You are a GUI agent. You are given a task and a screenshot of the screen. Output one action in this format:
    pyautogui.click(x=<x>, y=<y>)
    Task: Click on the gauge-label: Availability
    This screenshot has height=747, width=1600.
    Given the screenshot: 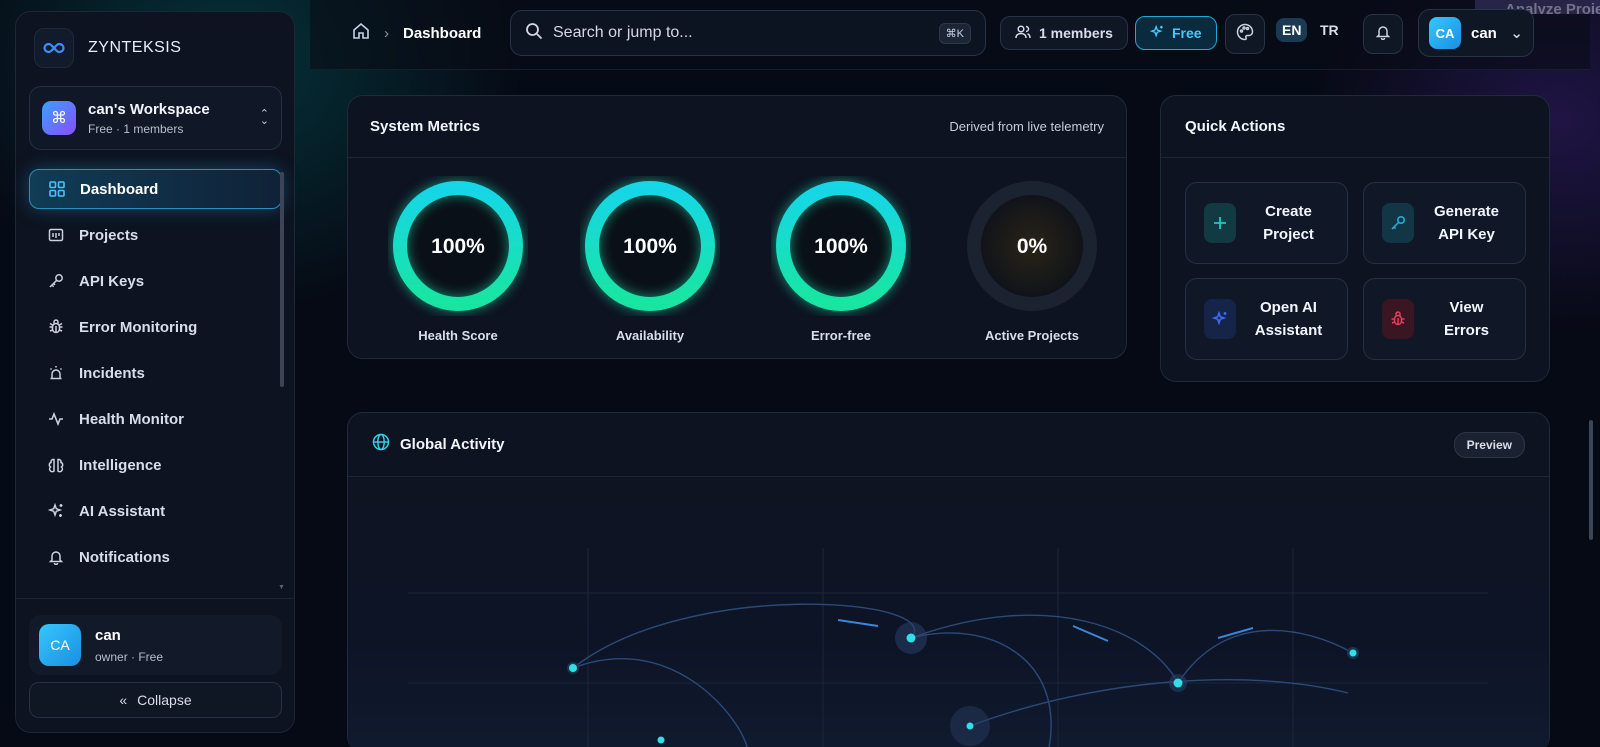 What is the action you would take?
    pyautogui.click(x=650, y=335)
    